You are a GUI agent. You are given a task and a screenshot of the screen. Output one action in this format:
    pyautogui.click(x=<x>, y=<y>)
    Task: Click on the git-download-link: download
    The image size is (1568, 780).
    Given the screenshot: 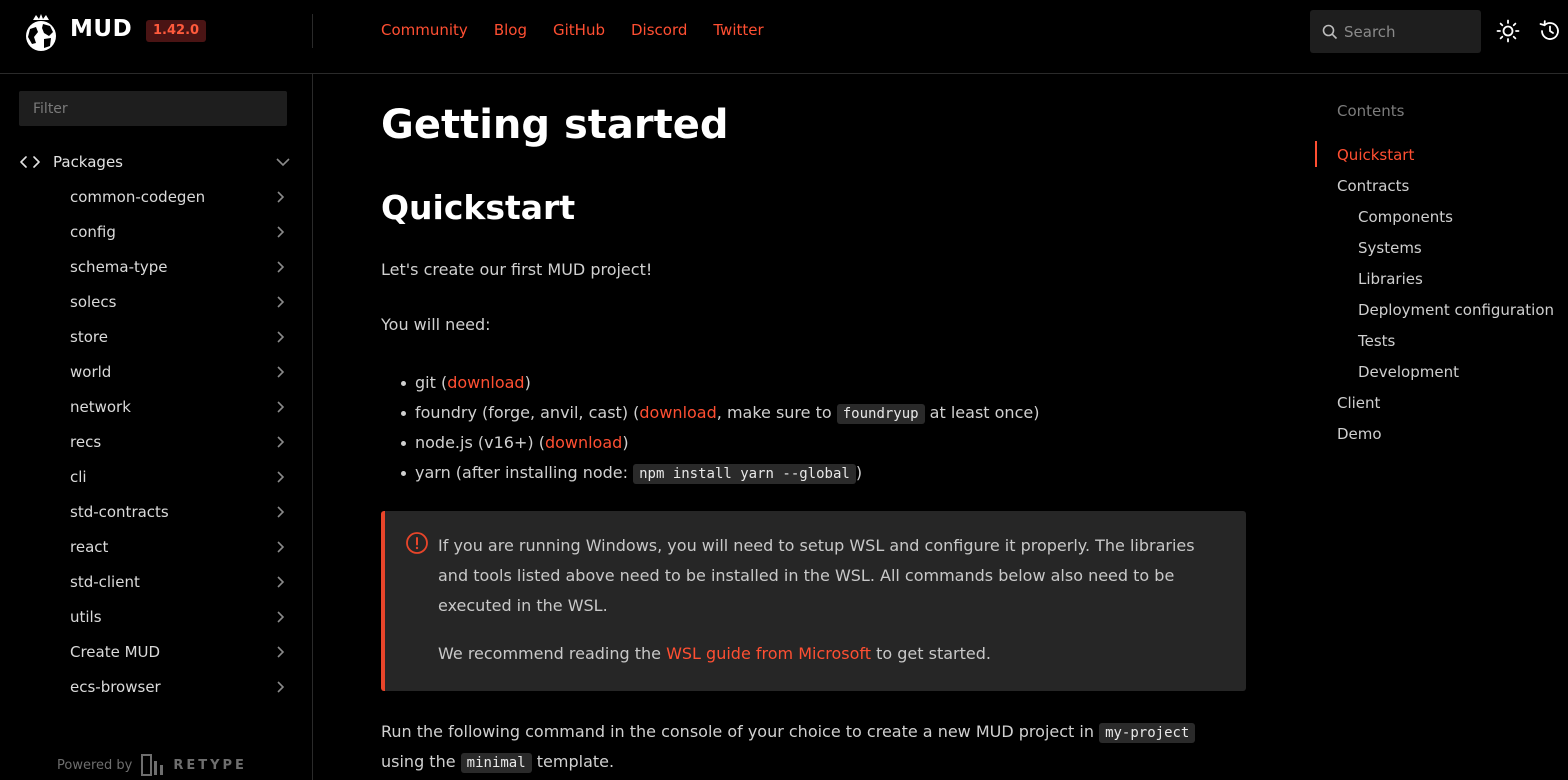 What is the action you would take?
    pyautogui.click(x=485, y=382)
    